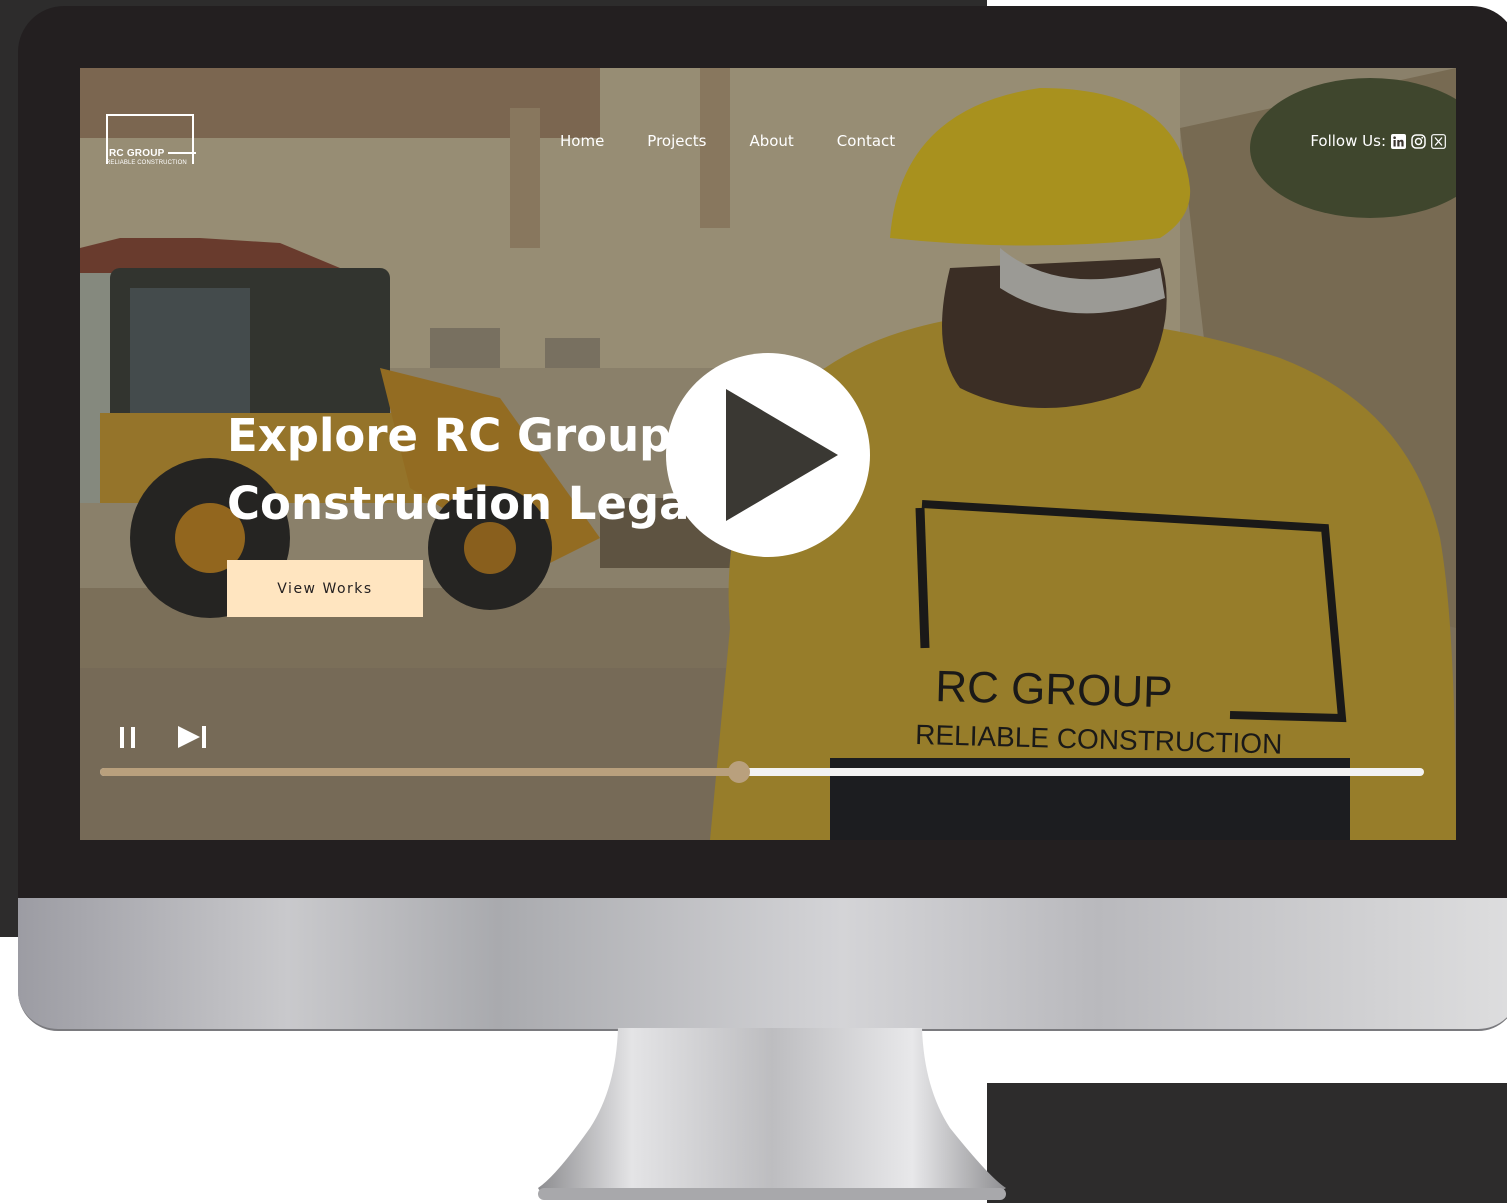 The height and width of the screenshot is (1203, 1507). Describe the element at coordinates (1438, 141) in the screenshot. I see `x-icon` at that location.